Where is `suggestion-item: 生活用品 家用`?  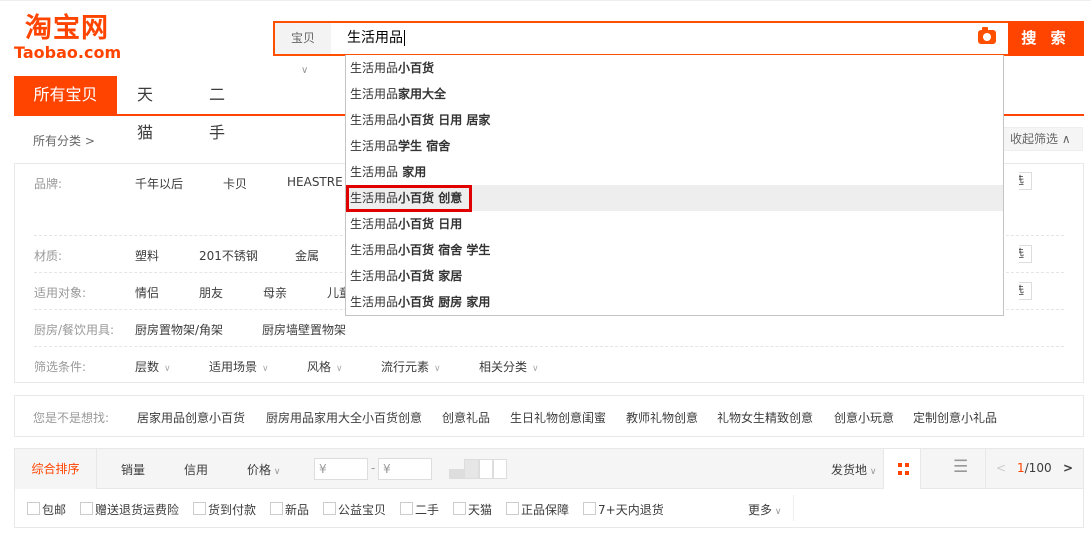
suggestion-item: 生活用品 家用 is located at coordinates (674, 172).